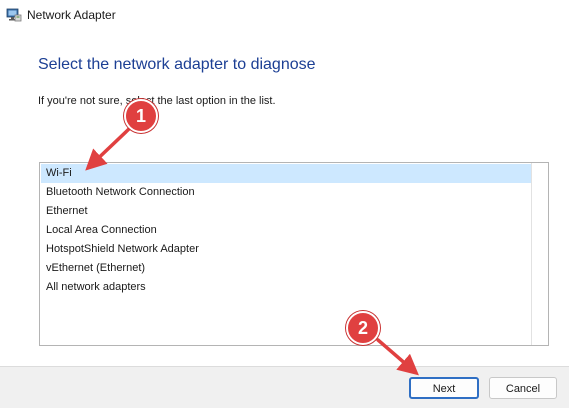 The height and width of the screenshot is (408, 569). I want to click on list-item: Bluetooth Network Connection, so click(286, 192).